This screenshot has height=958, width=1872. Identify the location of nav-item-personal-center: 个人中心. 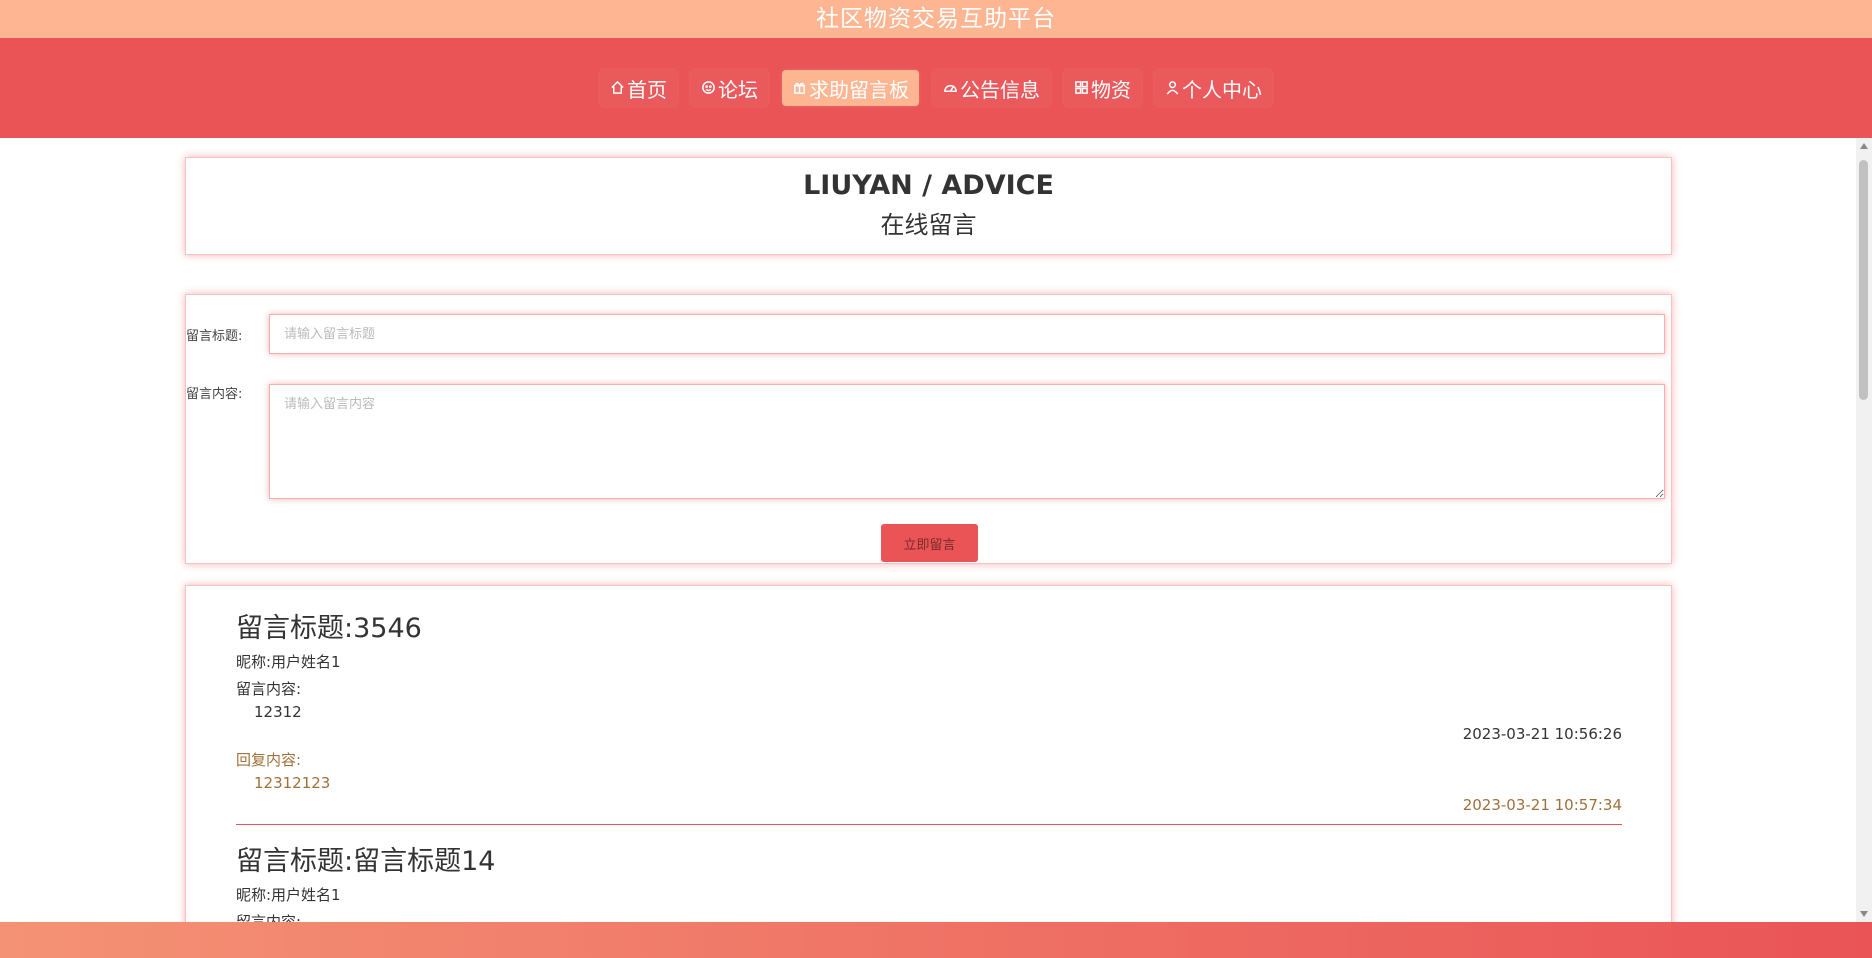
(1213, 88).